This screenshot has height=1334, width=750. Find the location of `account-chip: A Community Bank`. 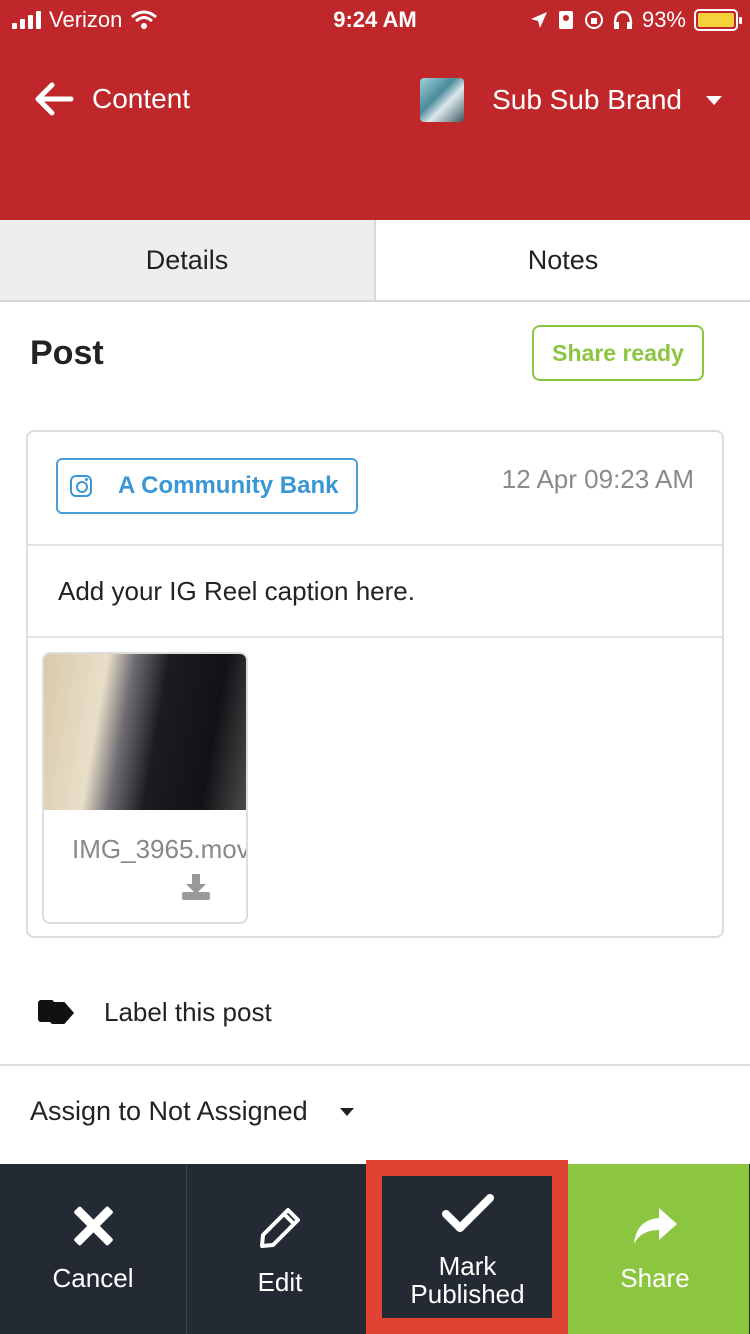

account-chip: A Community Bank is located at coordinates (207, 486).